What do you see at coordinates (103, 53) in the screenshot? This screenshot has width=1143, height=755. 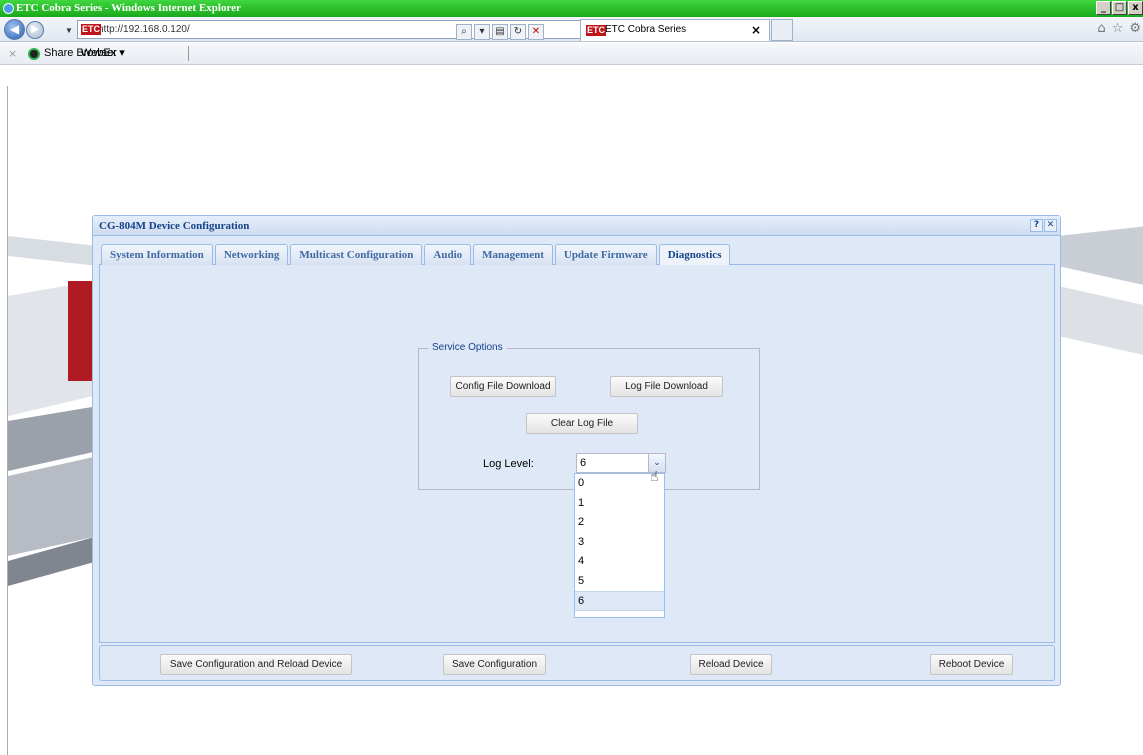 I see `webex-menu: WebEx ▾` at bounding box center [103, 53].